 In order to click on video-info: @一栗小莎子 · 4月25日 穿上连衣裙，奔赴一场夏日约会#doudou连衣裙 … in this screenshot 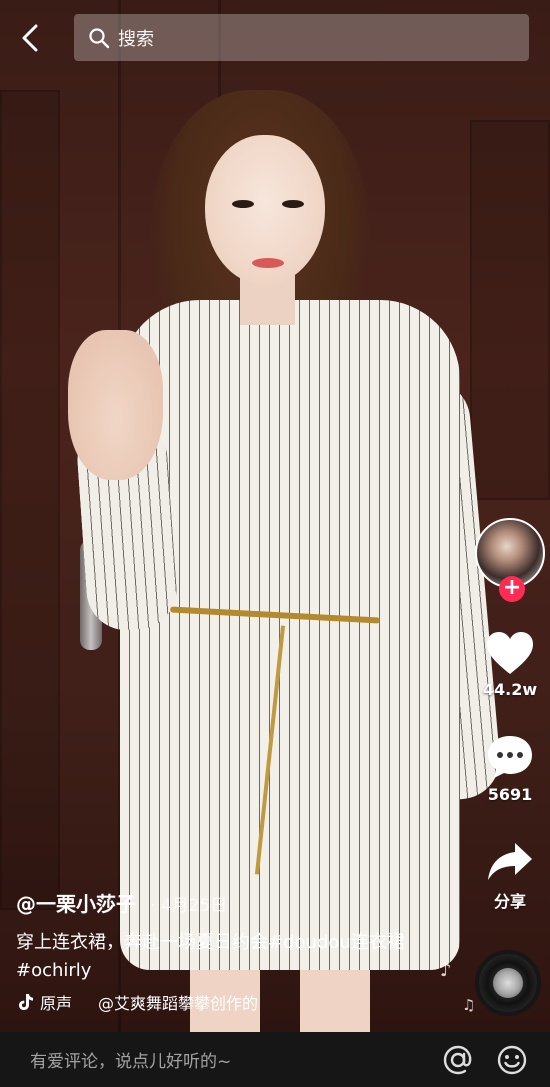, I will do `click(221, 936)`.